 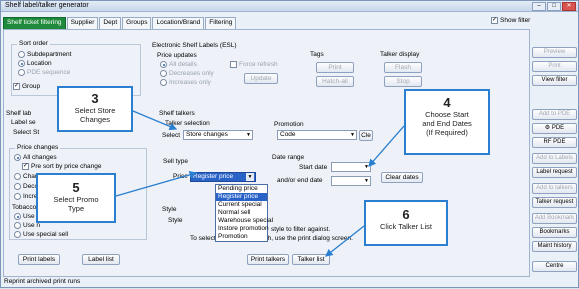 What do you see at coordinates (47, 5) in the screenshot?
I see `window-title: Shelf label/talker generator` at bounding box center [47, 5].